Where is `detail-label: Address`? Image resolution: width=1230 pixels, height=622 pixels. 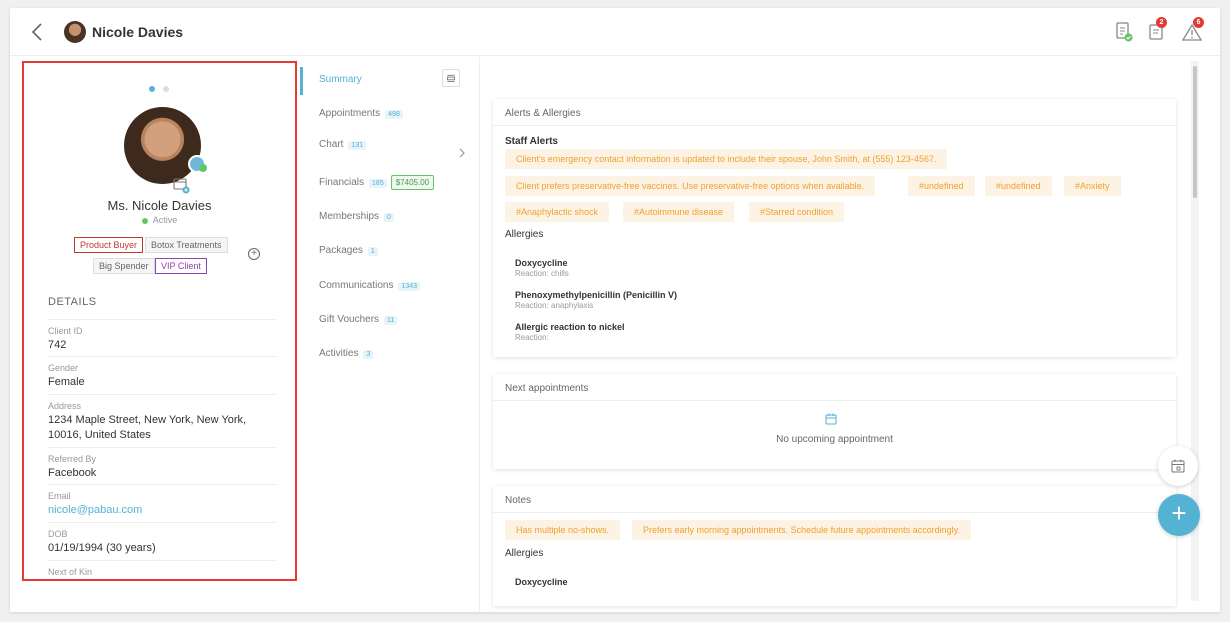 detail-label: Address is located at coordinates (65, 406).